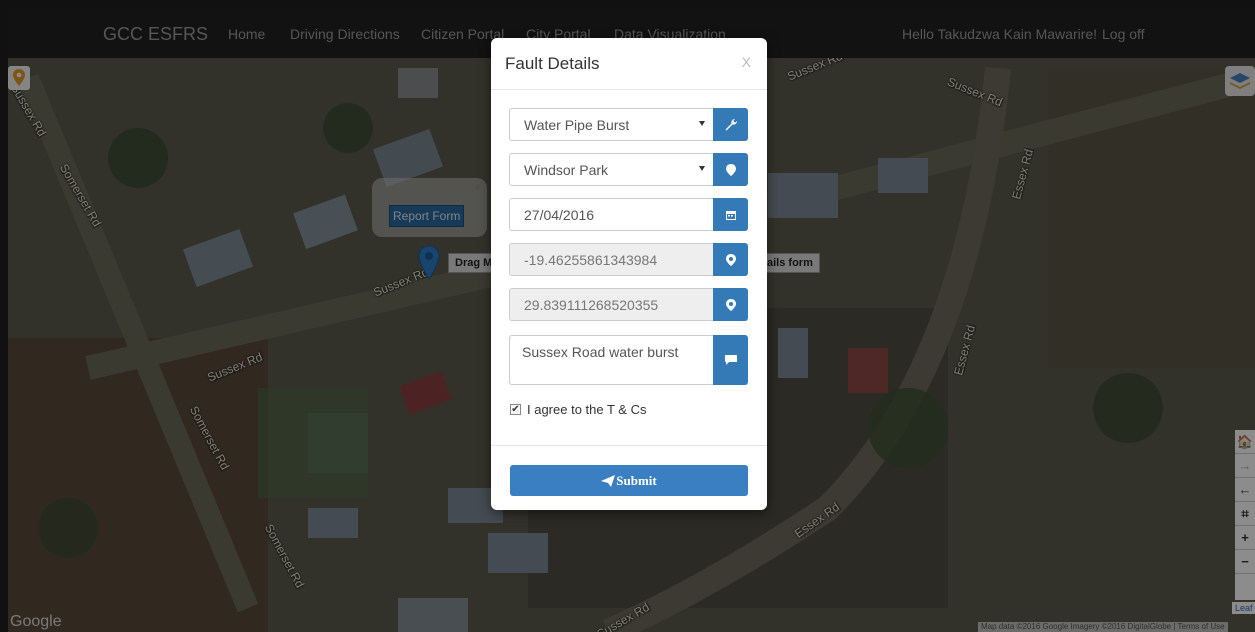  Describe the element at coordinates (611, 124) in the screenshot. I see `fault-type-select: Water Pipe Burst` at that location.